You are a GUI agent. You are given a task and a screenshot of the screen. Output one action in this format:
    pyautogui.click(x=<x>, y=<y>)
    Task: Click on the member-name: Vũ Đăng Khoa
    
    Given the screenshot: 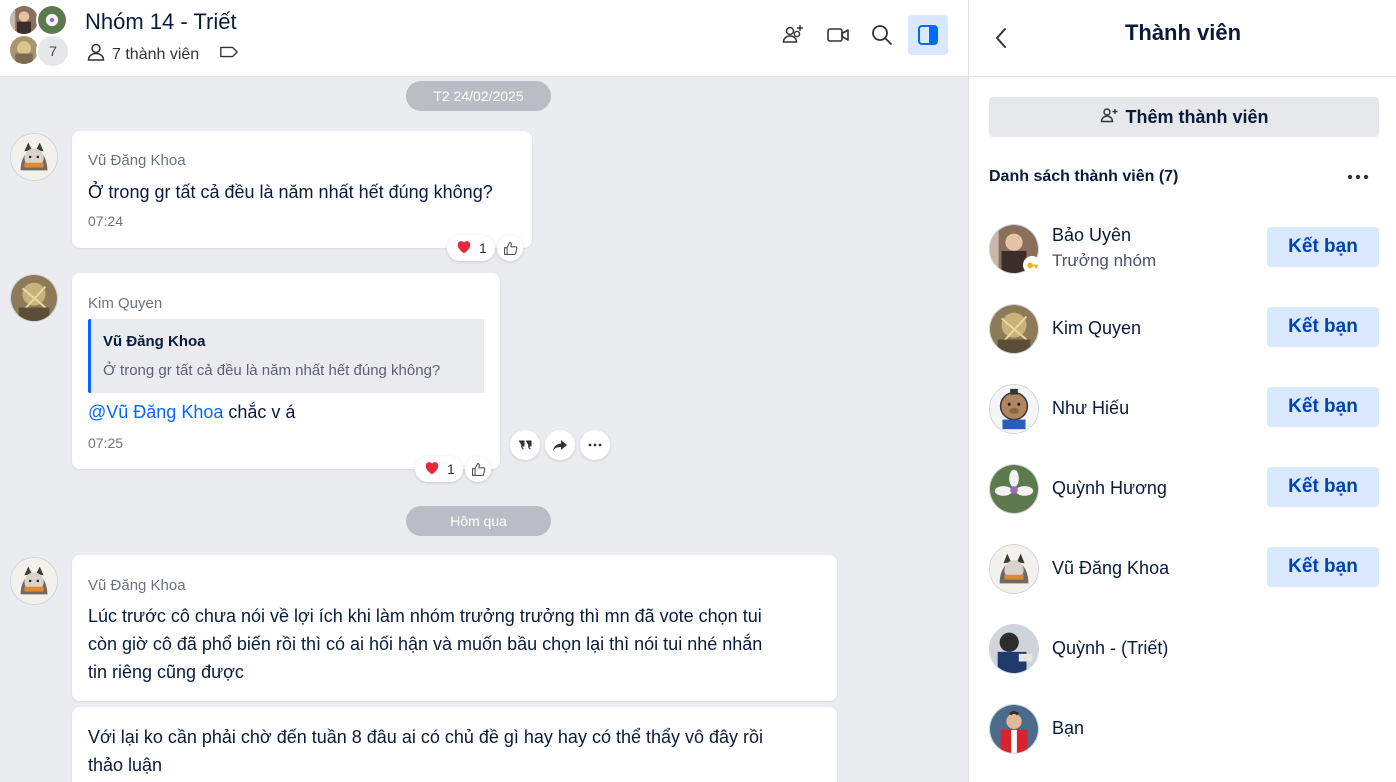 What is the action you would take?
    pyautogui.click(x=1111, y=568)
    